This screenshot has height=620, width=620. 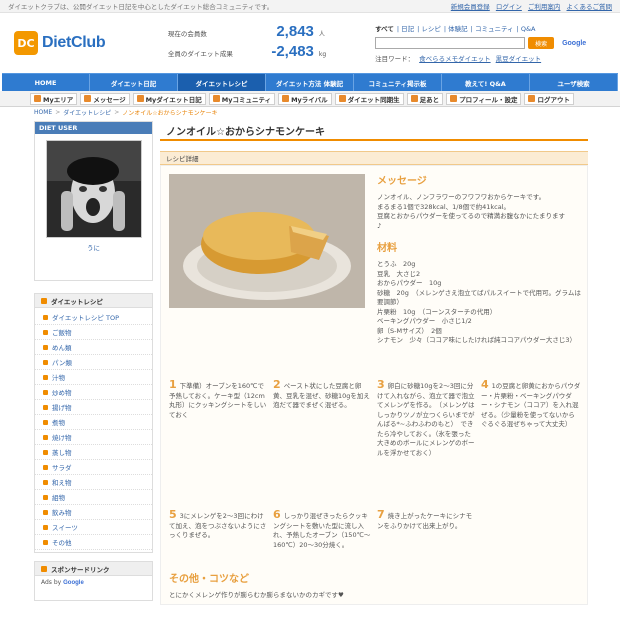 What do you see at coordinates (256, 595) in the screenshot?
I see `tips-text: とにかくメレンゲ作りが膨らむか膨らまないかのカギです♥` at bounding box center [256, 595].